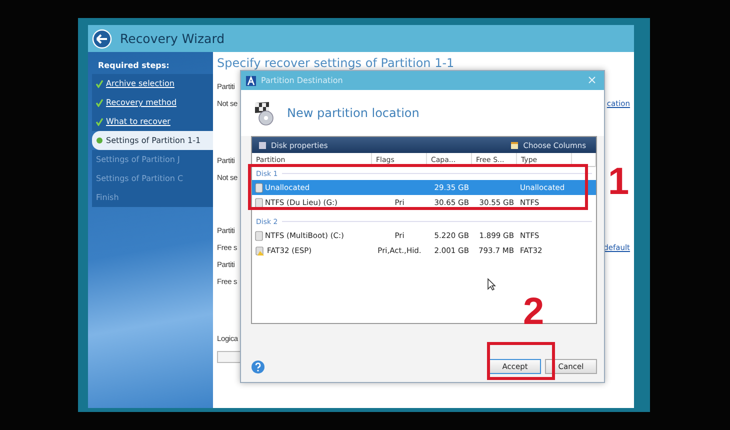 Image resolution: width=730 pixels, height=430 pixels. I want to click on sidebar-heading: Required steps:, so click(133, 66).